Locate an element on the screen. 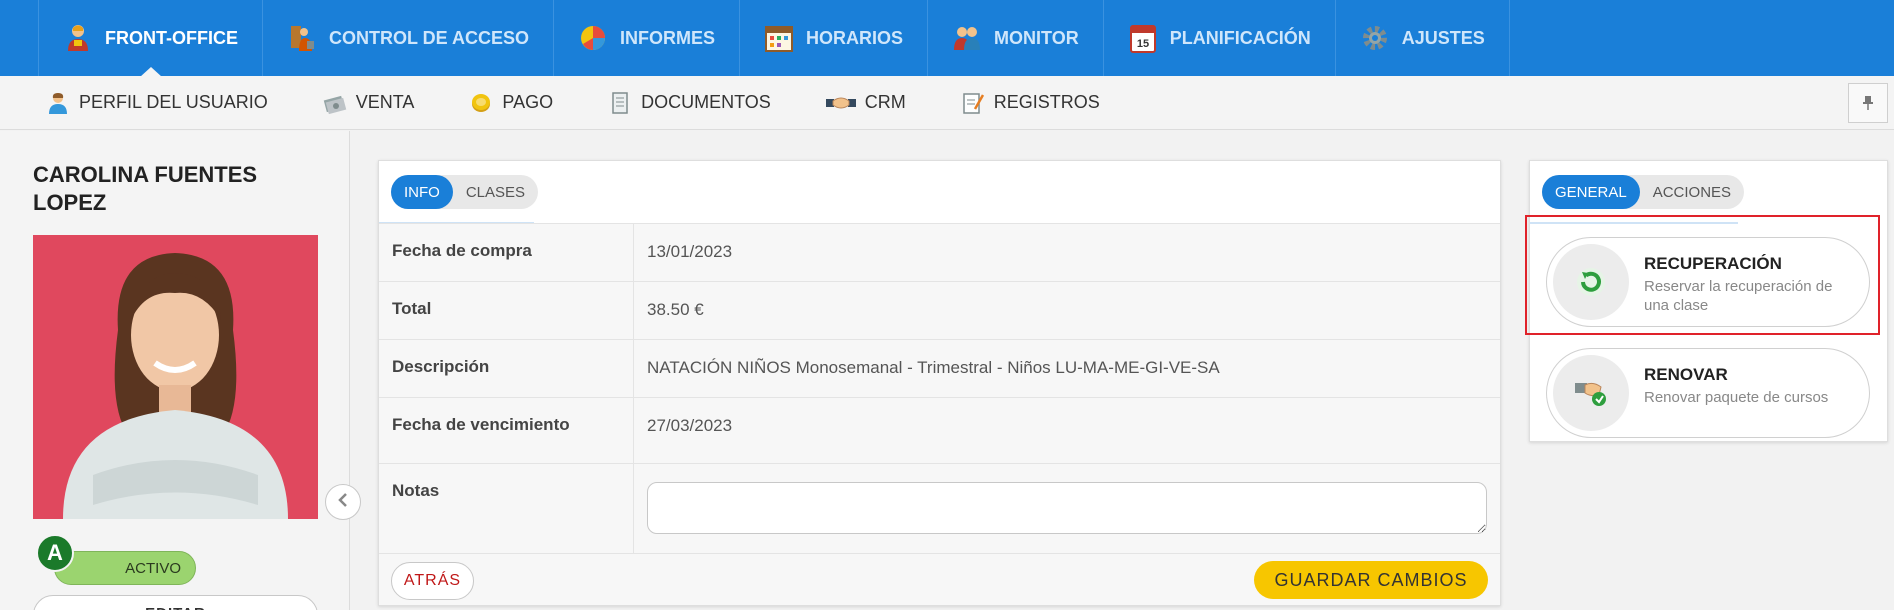 This screenshot has width=1894, height=610. access-control-icon is located at coordinates (302, 38).